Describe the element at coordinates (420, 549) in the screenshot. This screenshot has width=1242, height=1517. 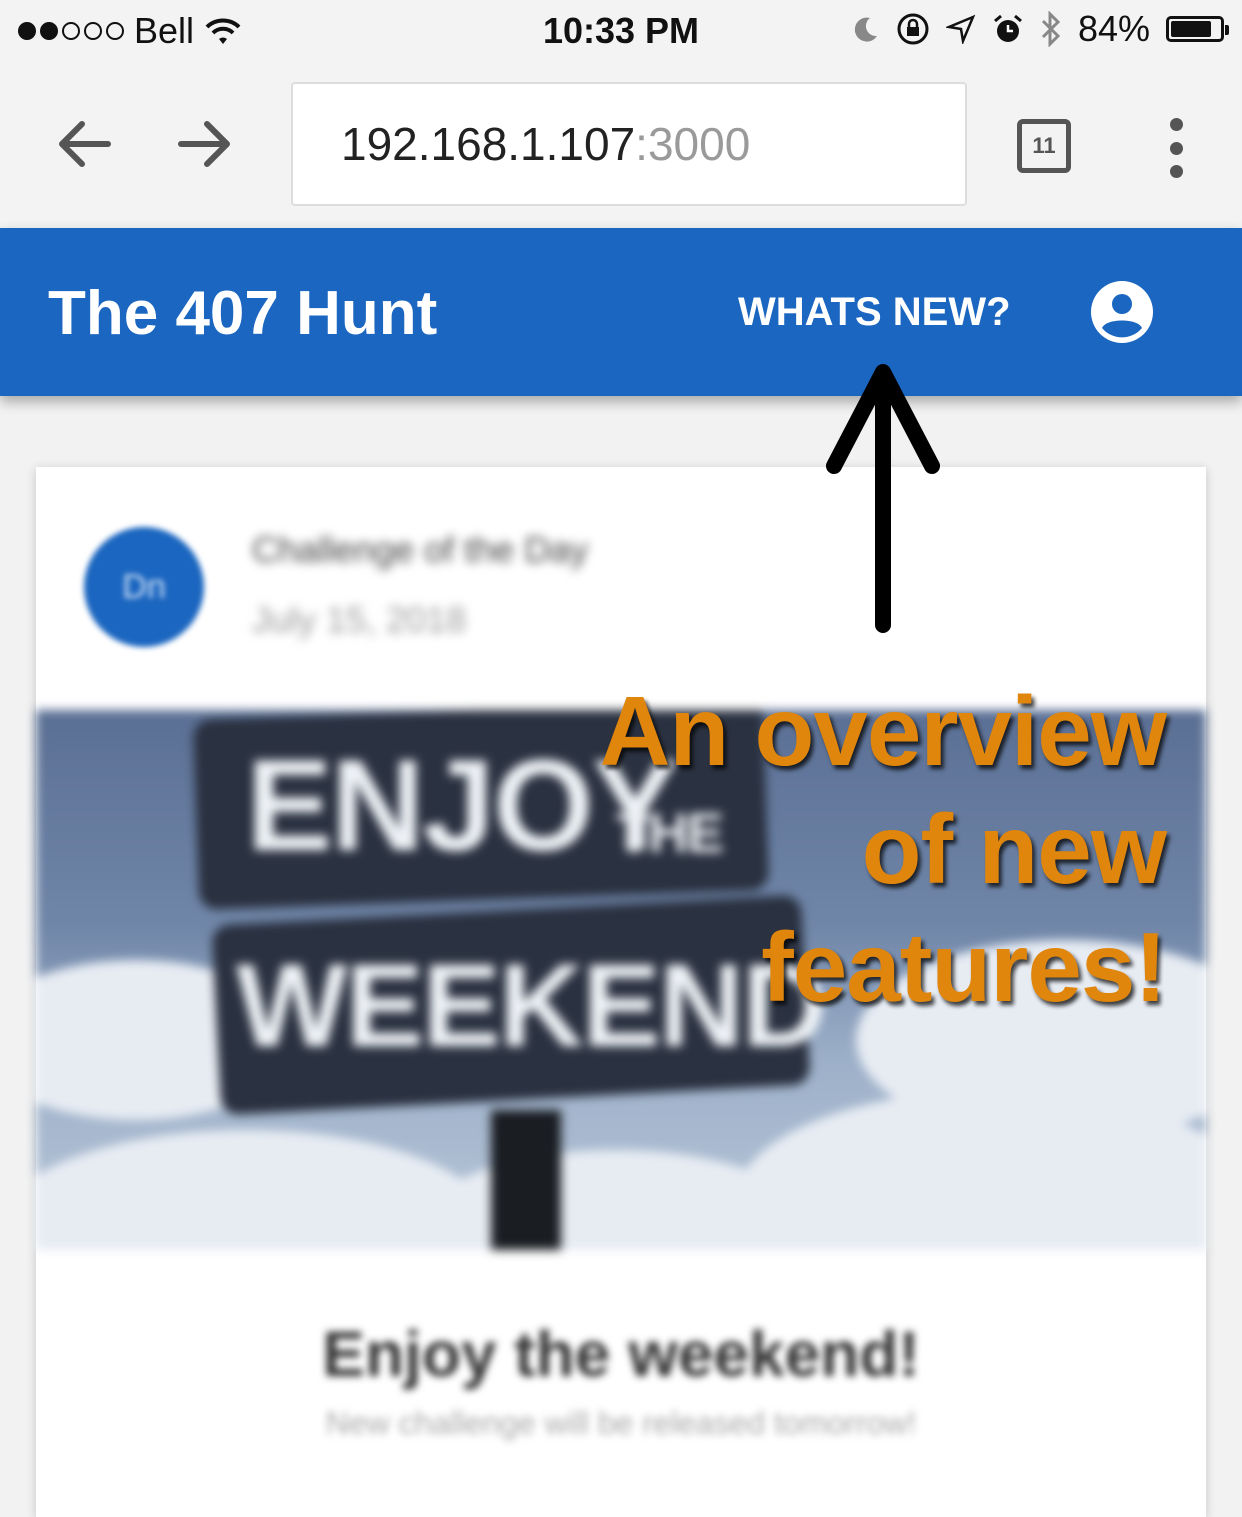
I see `card-title: Challenge of the Day` at that location.